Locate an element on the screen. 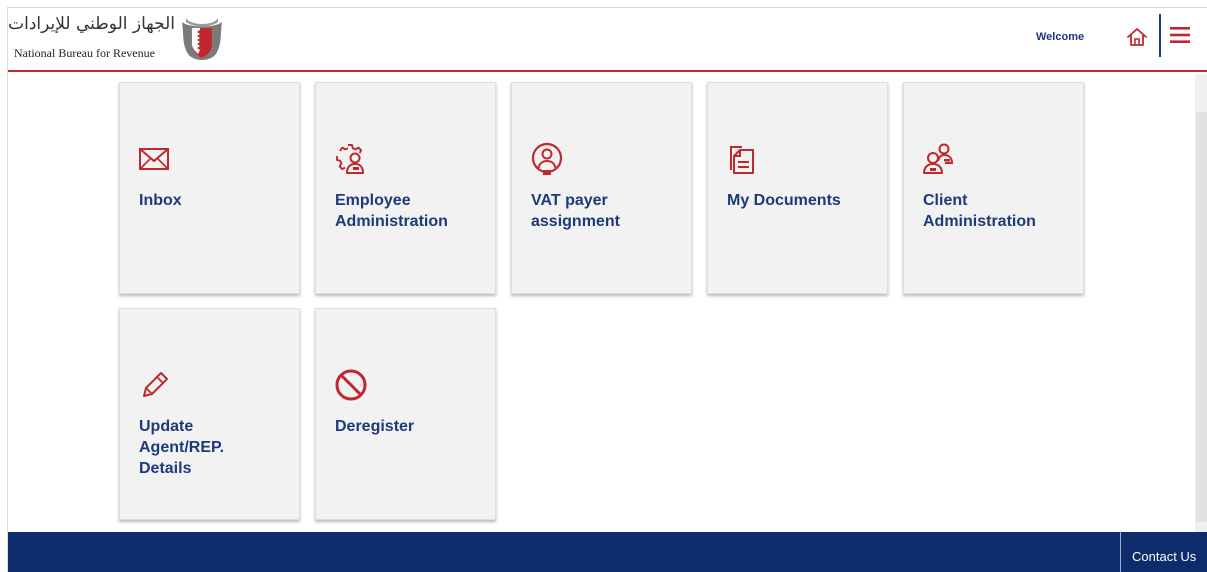 The height and width of the screenshot is (572, 1207). vertical-scrollbar is located at coordinates (1201, 303).